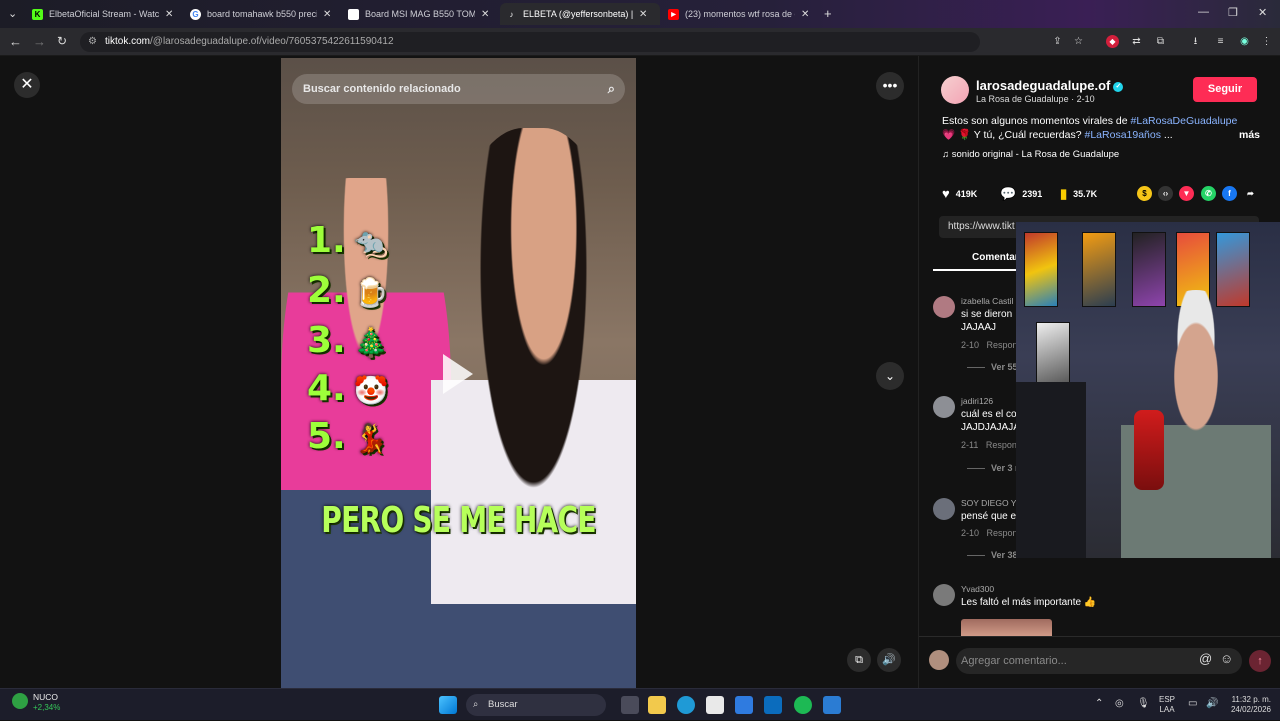 The image size is (1280, 721). I want to click on profile-icon: ◉, so click(1244, 41).